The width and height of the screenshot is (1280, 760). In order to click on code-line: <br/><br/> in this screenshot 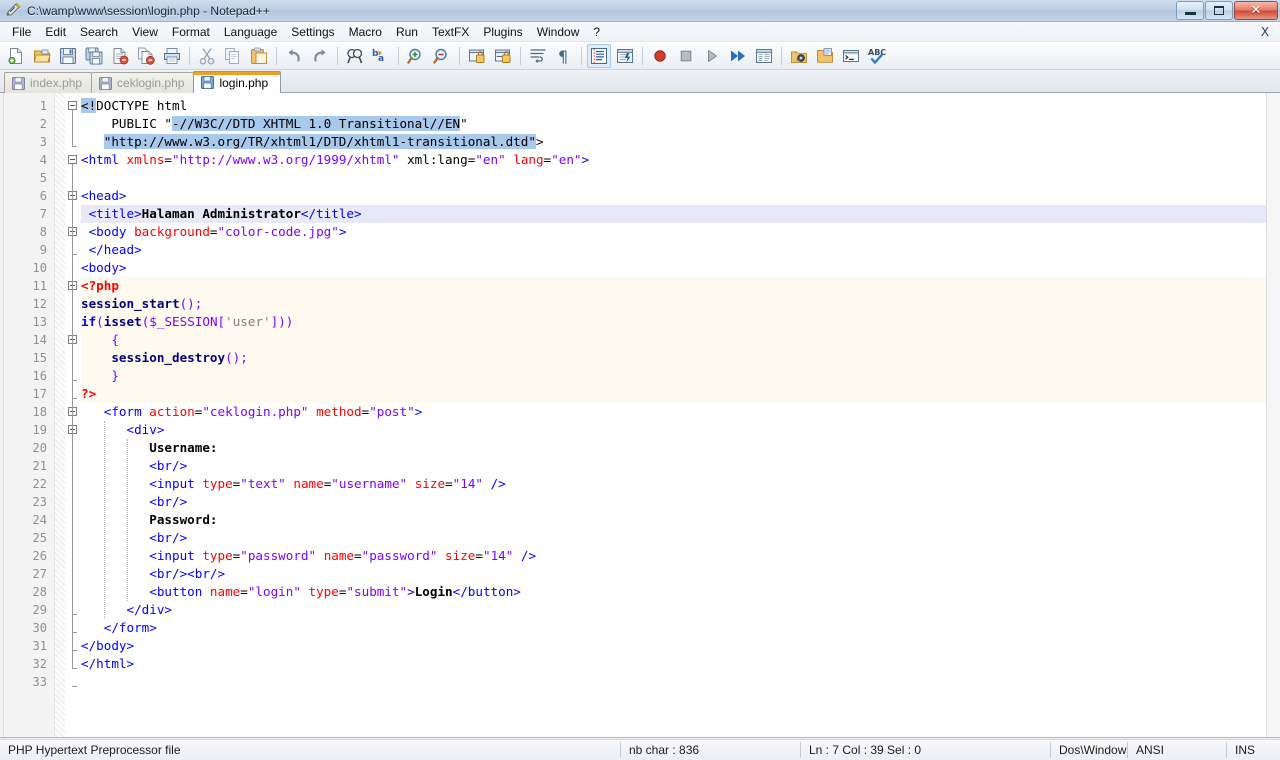, I will do `click(153, 574)`.